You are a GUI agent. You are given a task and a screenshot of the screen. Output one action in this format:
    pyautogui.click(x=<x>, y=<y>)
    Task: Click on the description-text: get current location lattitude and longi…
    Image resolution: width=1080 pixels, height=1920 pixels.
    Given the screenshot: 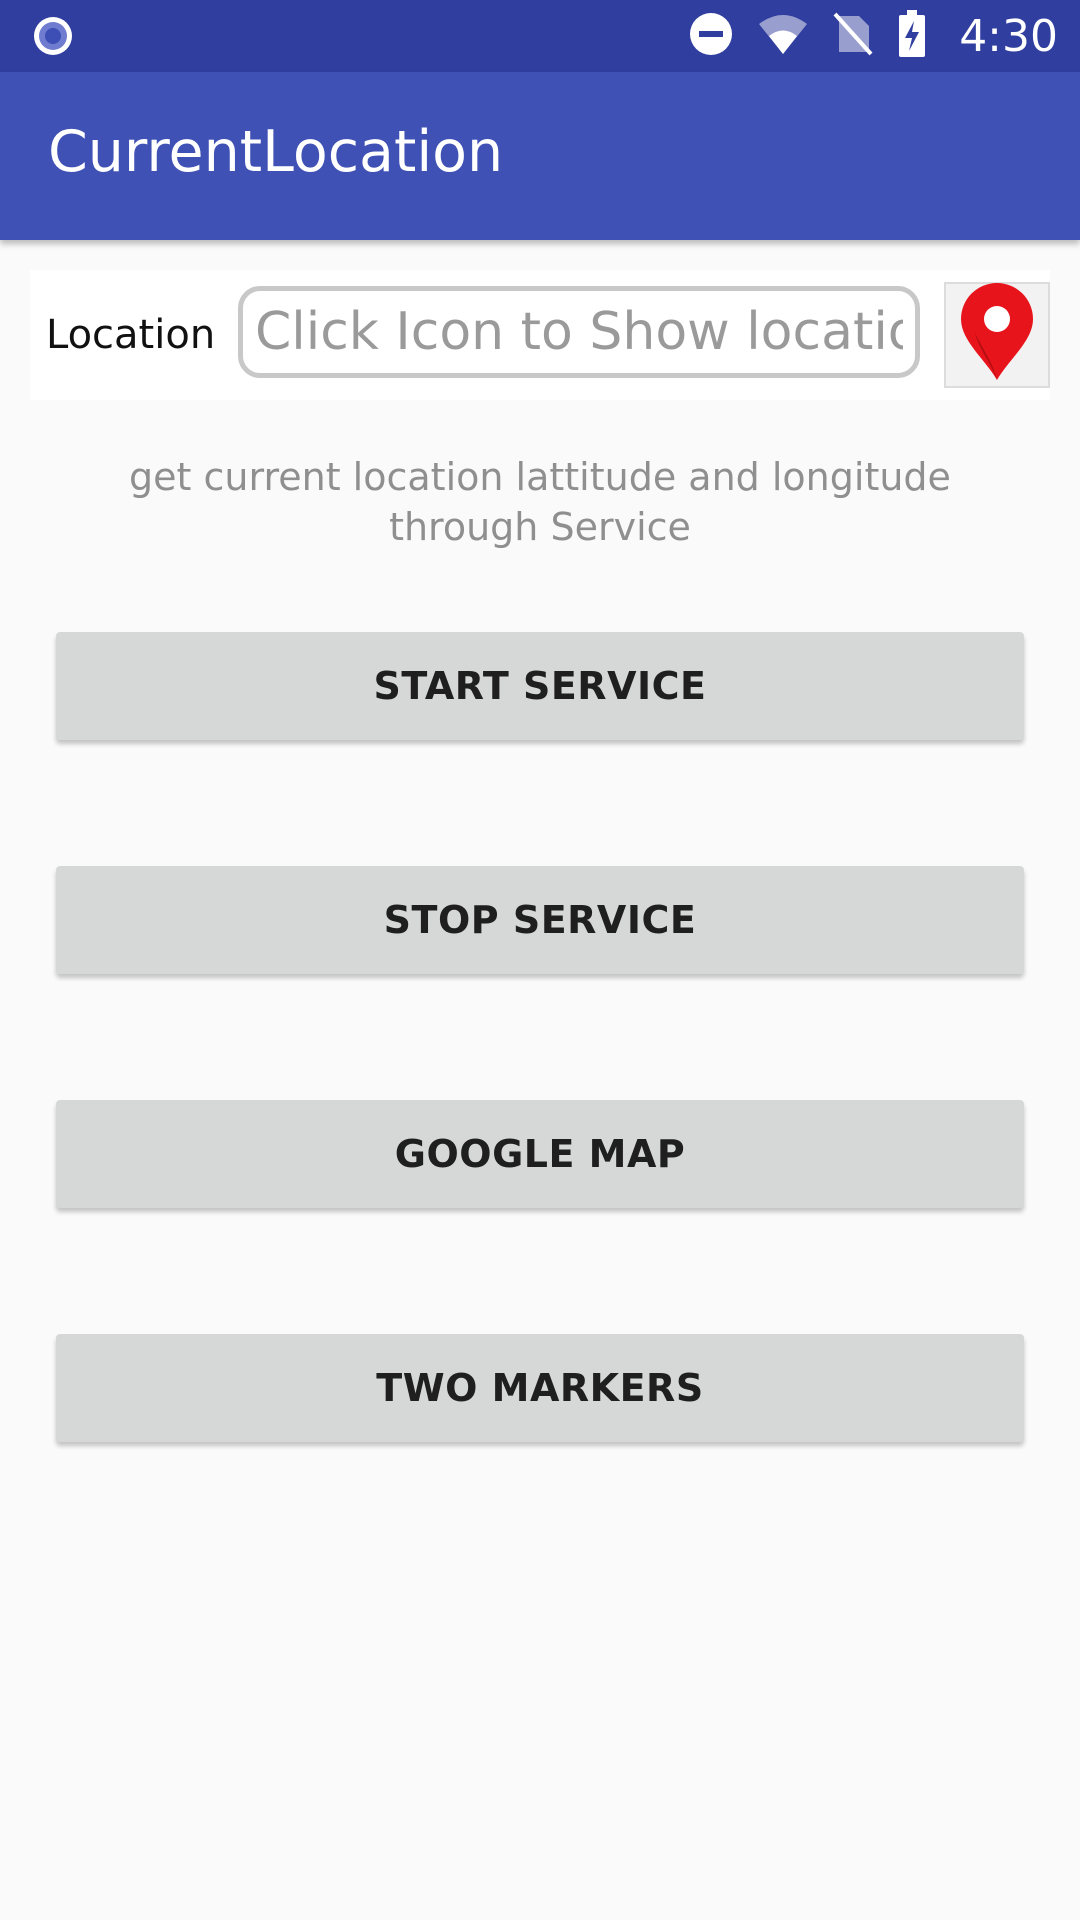 What is the action you would take?
    pyautogui.click(x=540, y=502)
    